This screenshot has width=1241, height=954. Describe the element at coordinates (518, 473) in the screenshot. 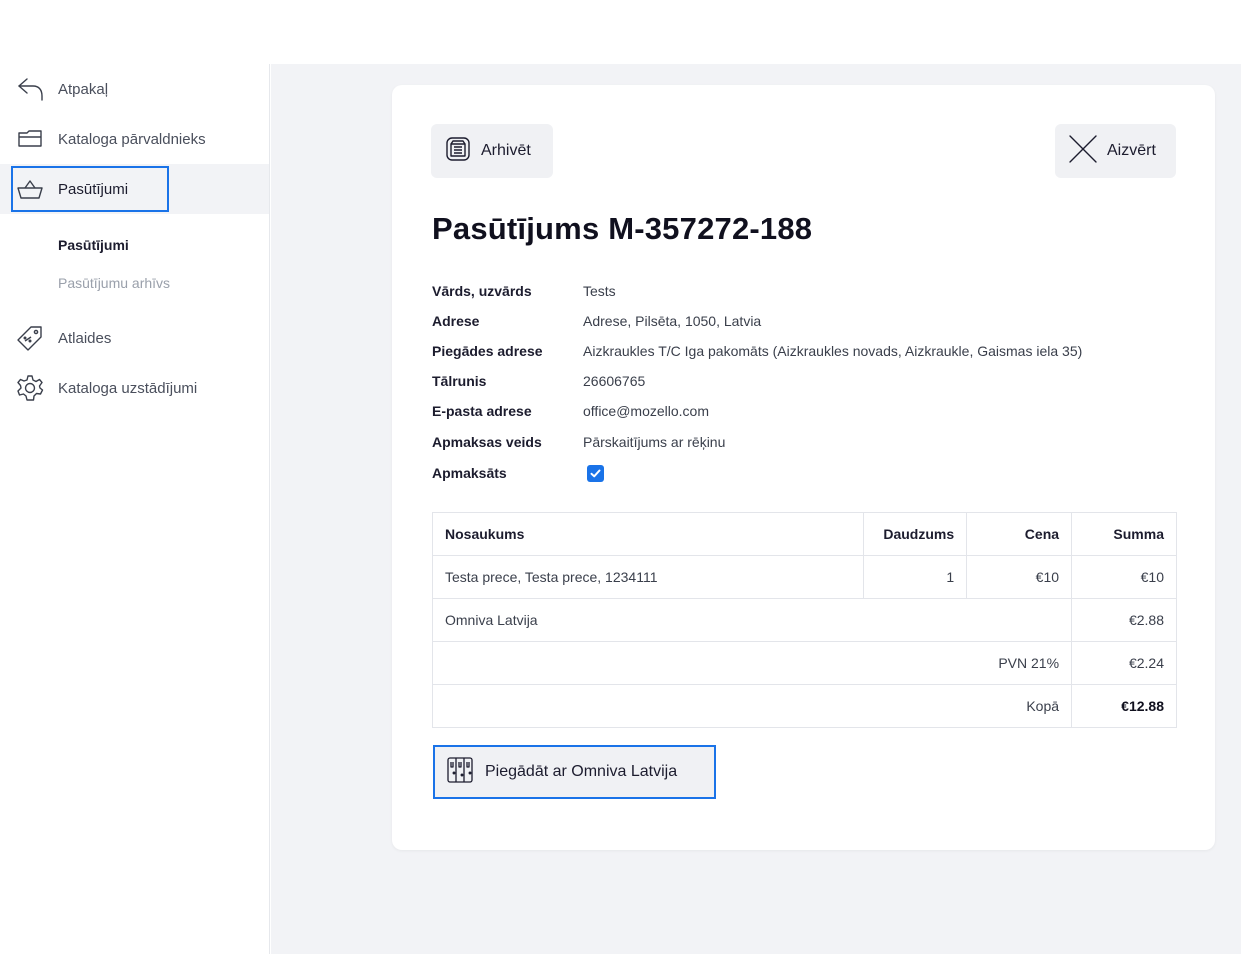

I see `info-row-paid: Apmaksāts` at that location.